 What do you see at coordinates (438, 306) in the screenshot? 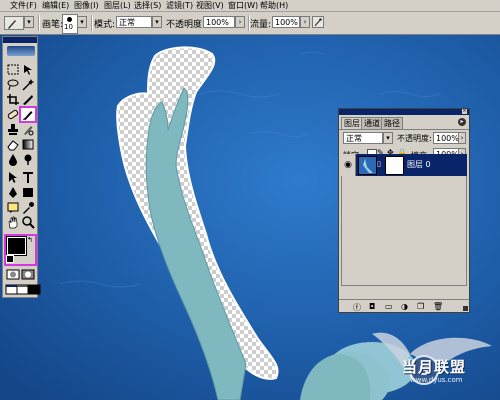
I see `trash-icon: 🗑` at bounding box center [438, 306].